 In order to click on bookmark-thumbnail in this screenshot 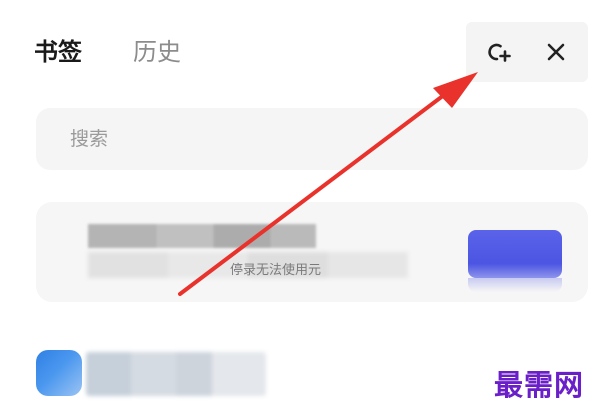, I will do `click(515, 261)`.